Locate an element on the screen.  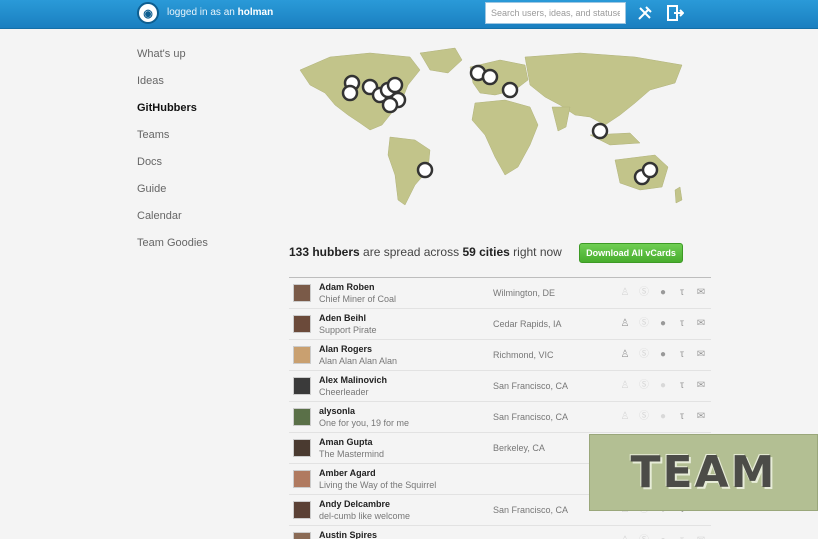
tools-icon is located at coordinates (645, 13).